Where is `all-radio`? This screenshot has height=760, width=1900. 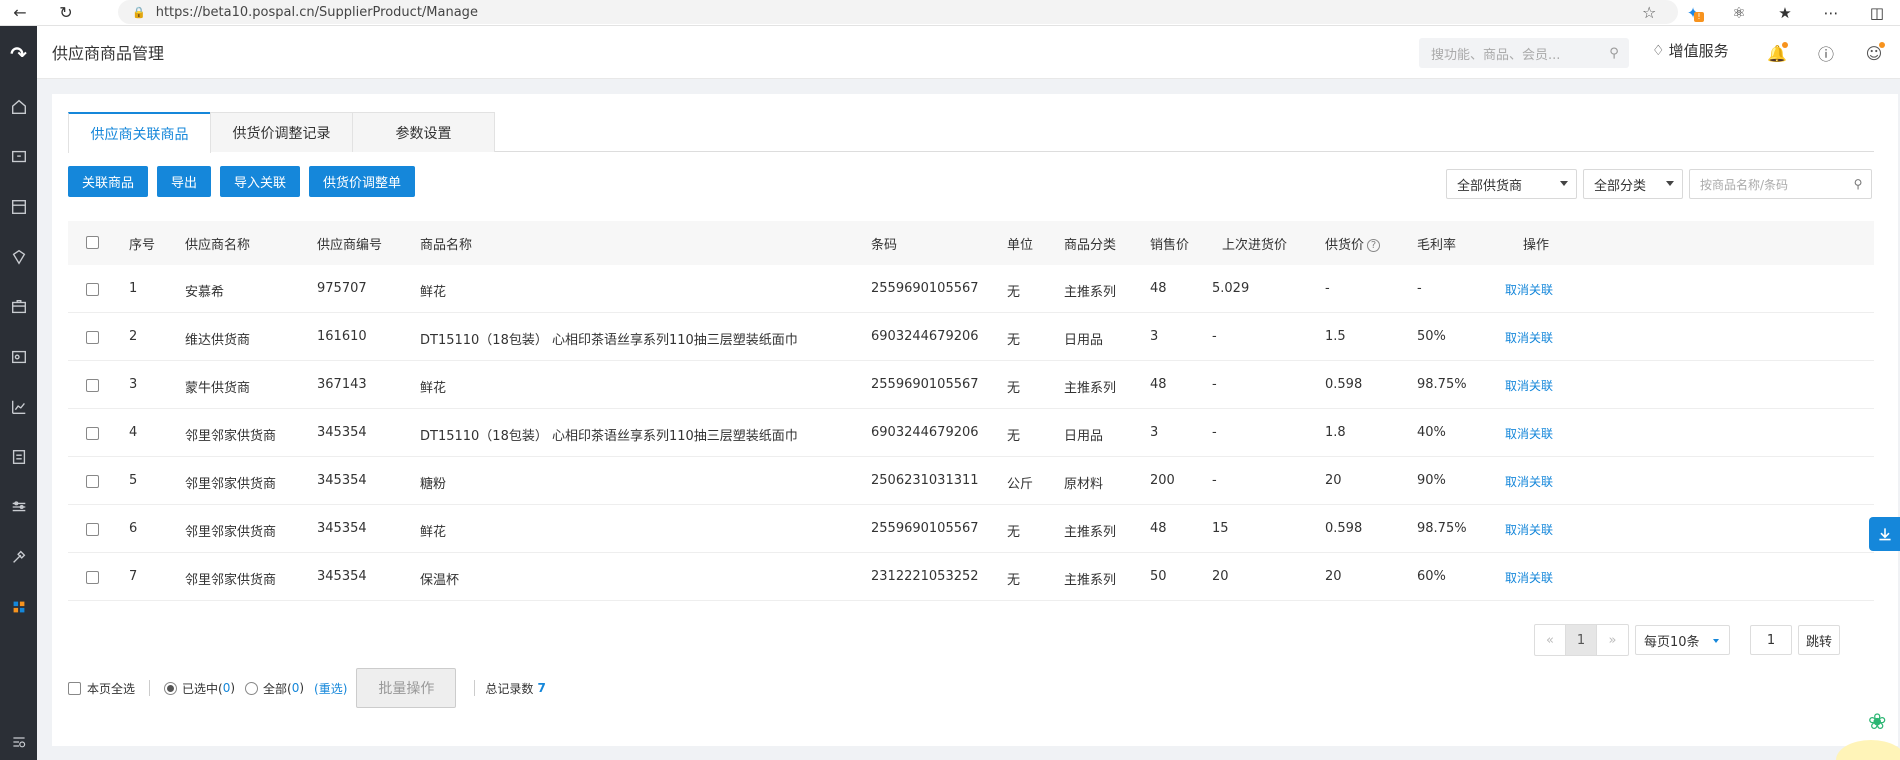 all-radio is located at coordinates (252, 688).